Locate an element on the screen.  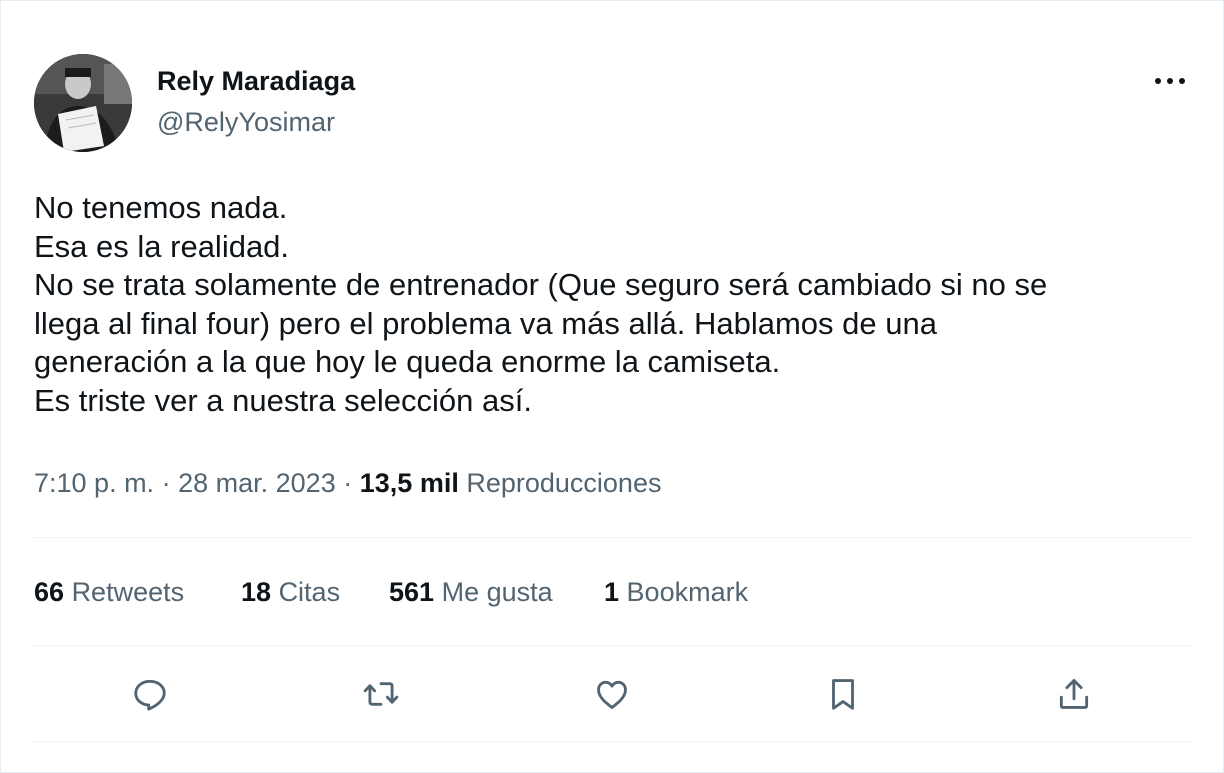
reply-icon is located at coordinates (150, 695).